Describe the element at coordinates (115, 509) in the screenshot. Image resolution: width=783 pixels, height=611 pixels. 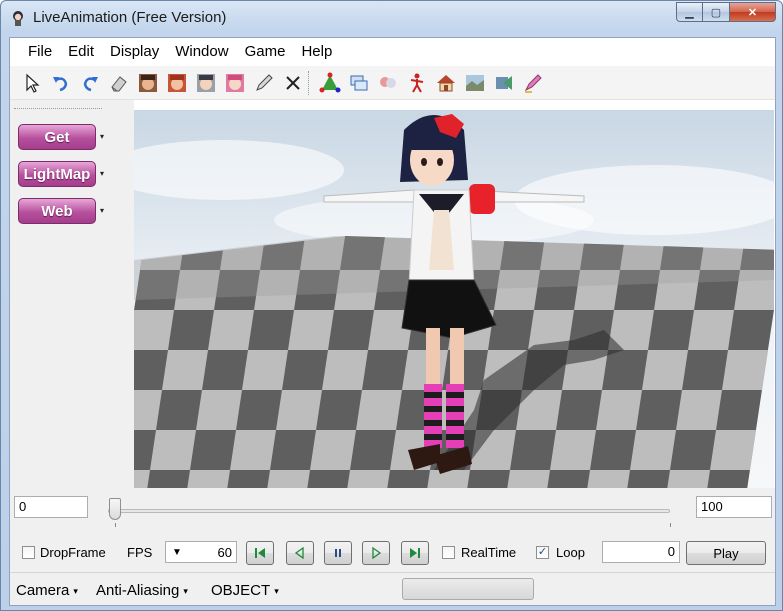
I see `timeline-slider-thumb` at that location.